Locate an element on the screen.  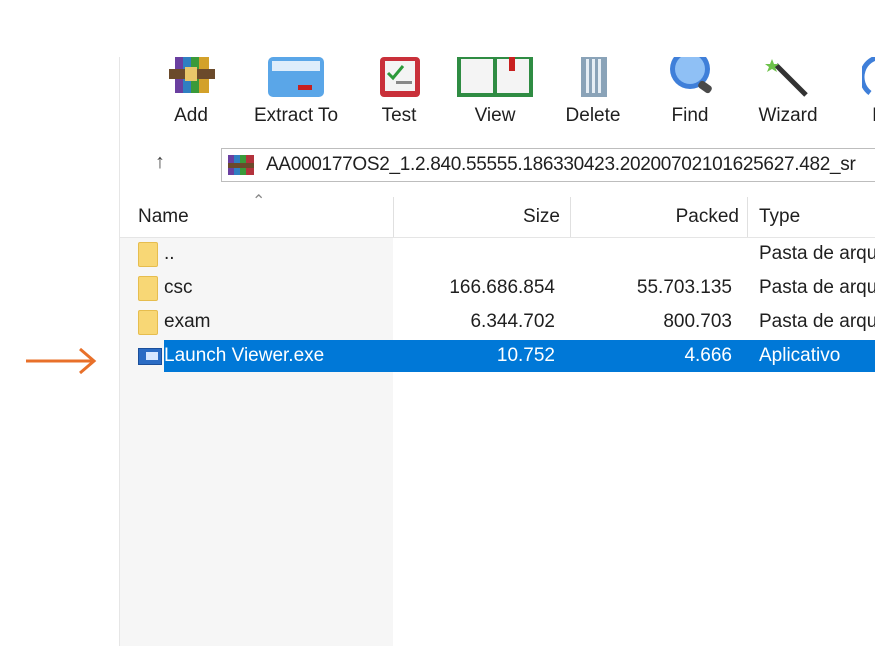
view-button: View is located at coordinates (495, 96).